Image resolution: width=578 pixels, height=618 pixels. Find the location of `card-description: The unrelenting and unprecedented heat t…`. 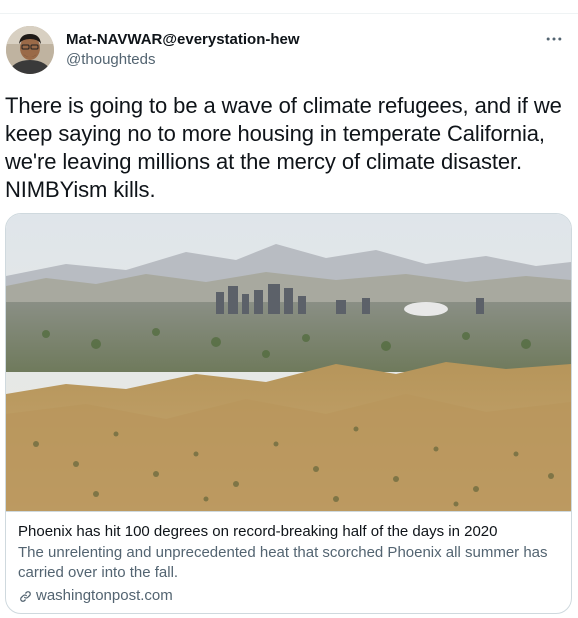

card-description: The unrelenting and unprecedented heat t… is located at coordinates (283, 562).